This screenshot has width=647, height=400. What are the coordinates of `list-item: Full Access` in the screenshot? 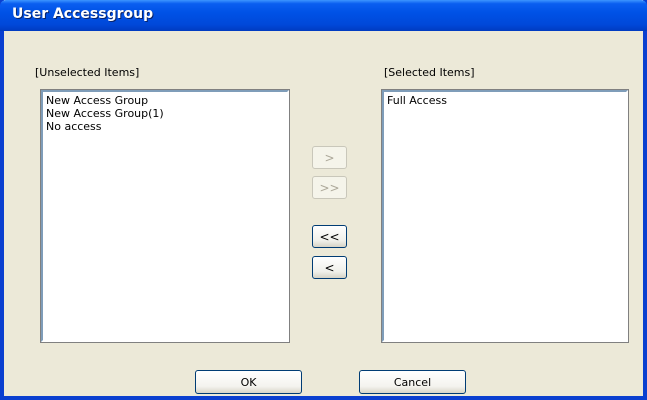 It's located at (505, 100).